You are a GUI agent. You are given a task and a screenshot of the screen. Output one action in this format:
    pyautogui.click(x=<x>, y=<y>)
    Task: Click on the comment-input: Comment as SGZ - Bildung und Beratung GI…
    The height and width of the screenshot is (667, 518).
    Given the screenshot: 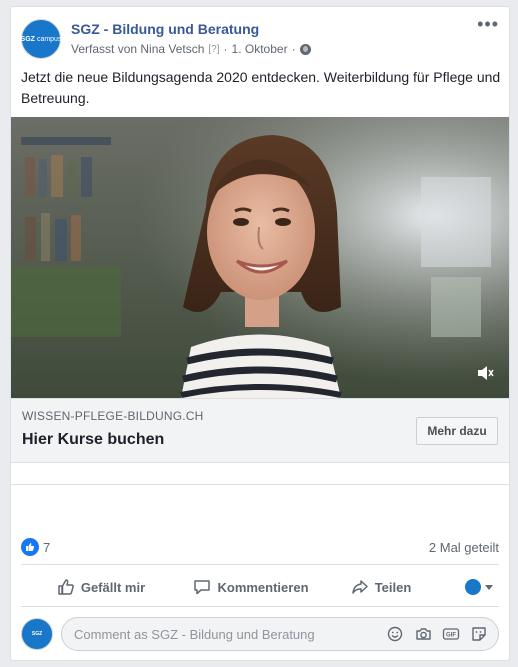 What is the action you would take?
    pyautogui.click(x=280, y=634)
    